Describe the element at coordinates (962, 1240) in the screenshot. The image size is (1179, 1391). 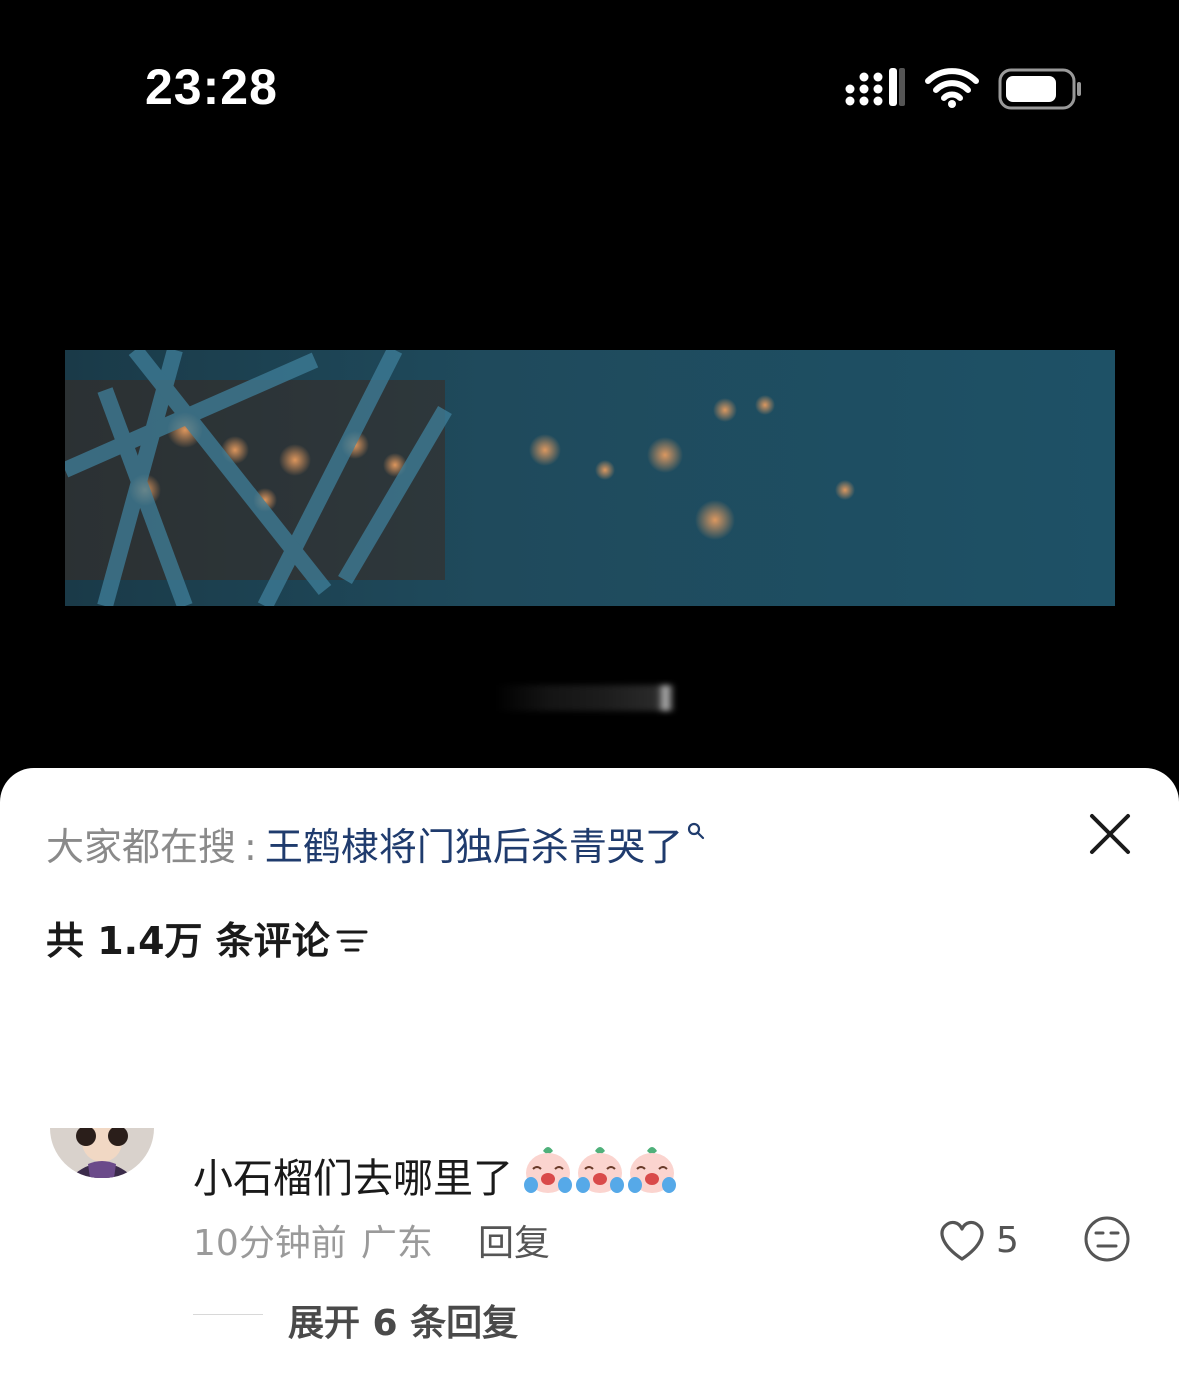
I see `heart-icon` at that location.